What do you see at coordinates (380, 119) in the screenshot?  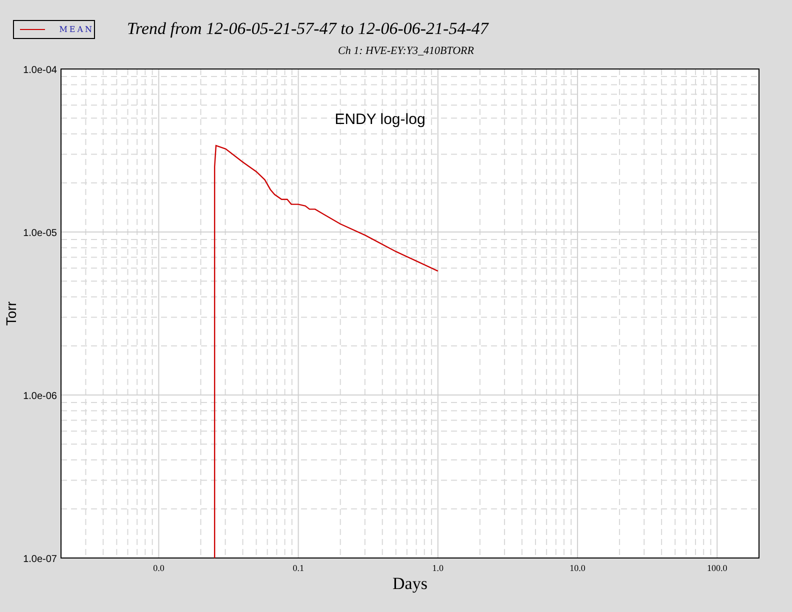 I see `chart-annotation: ENDY log-log` at bounding box center [380, 119].